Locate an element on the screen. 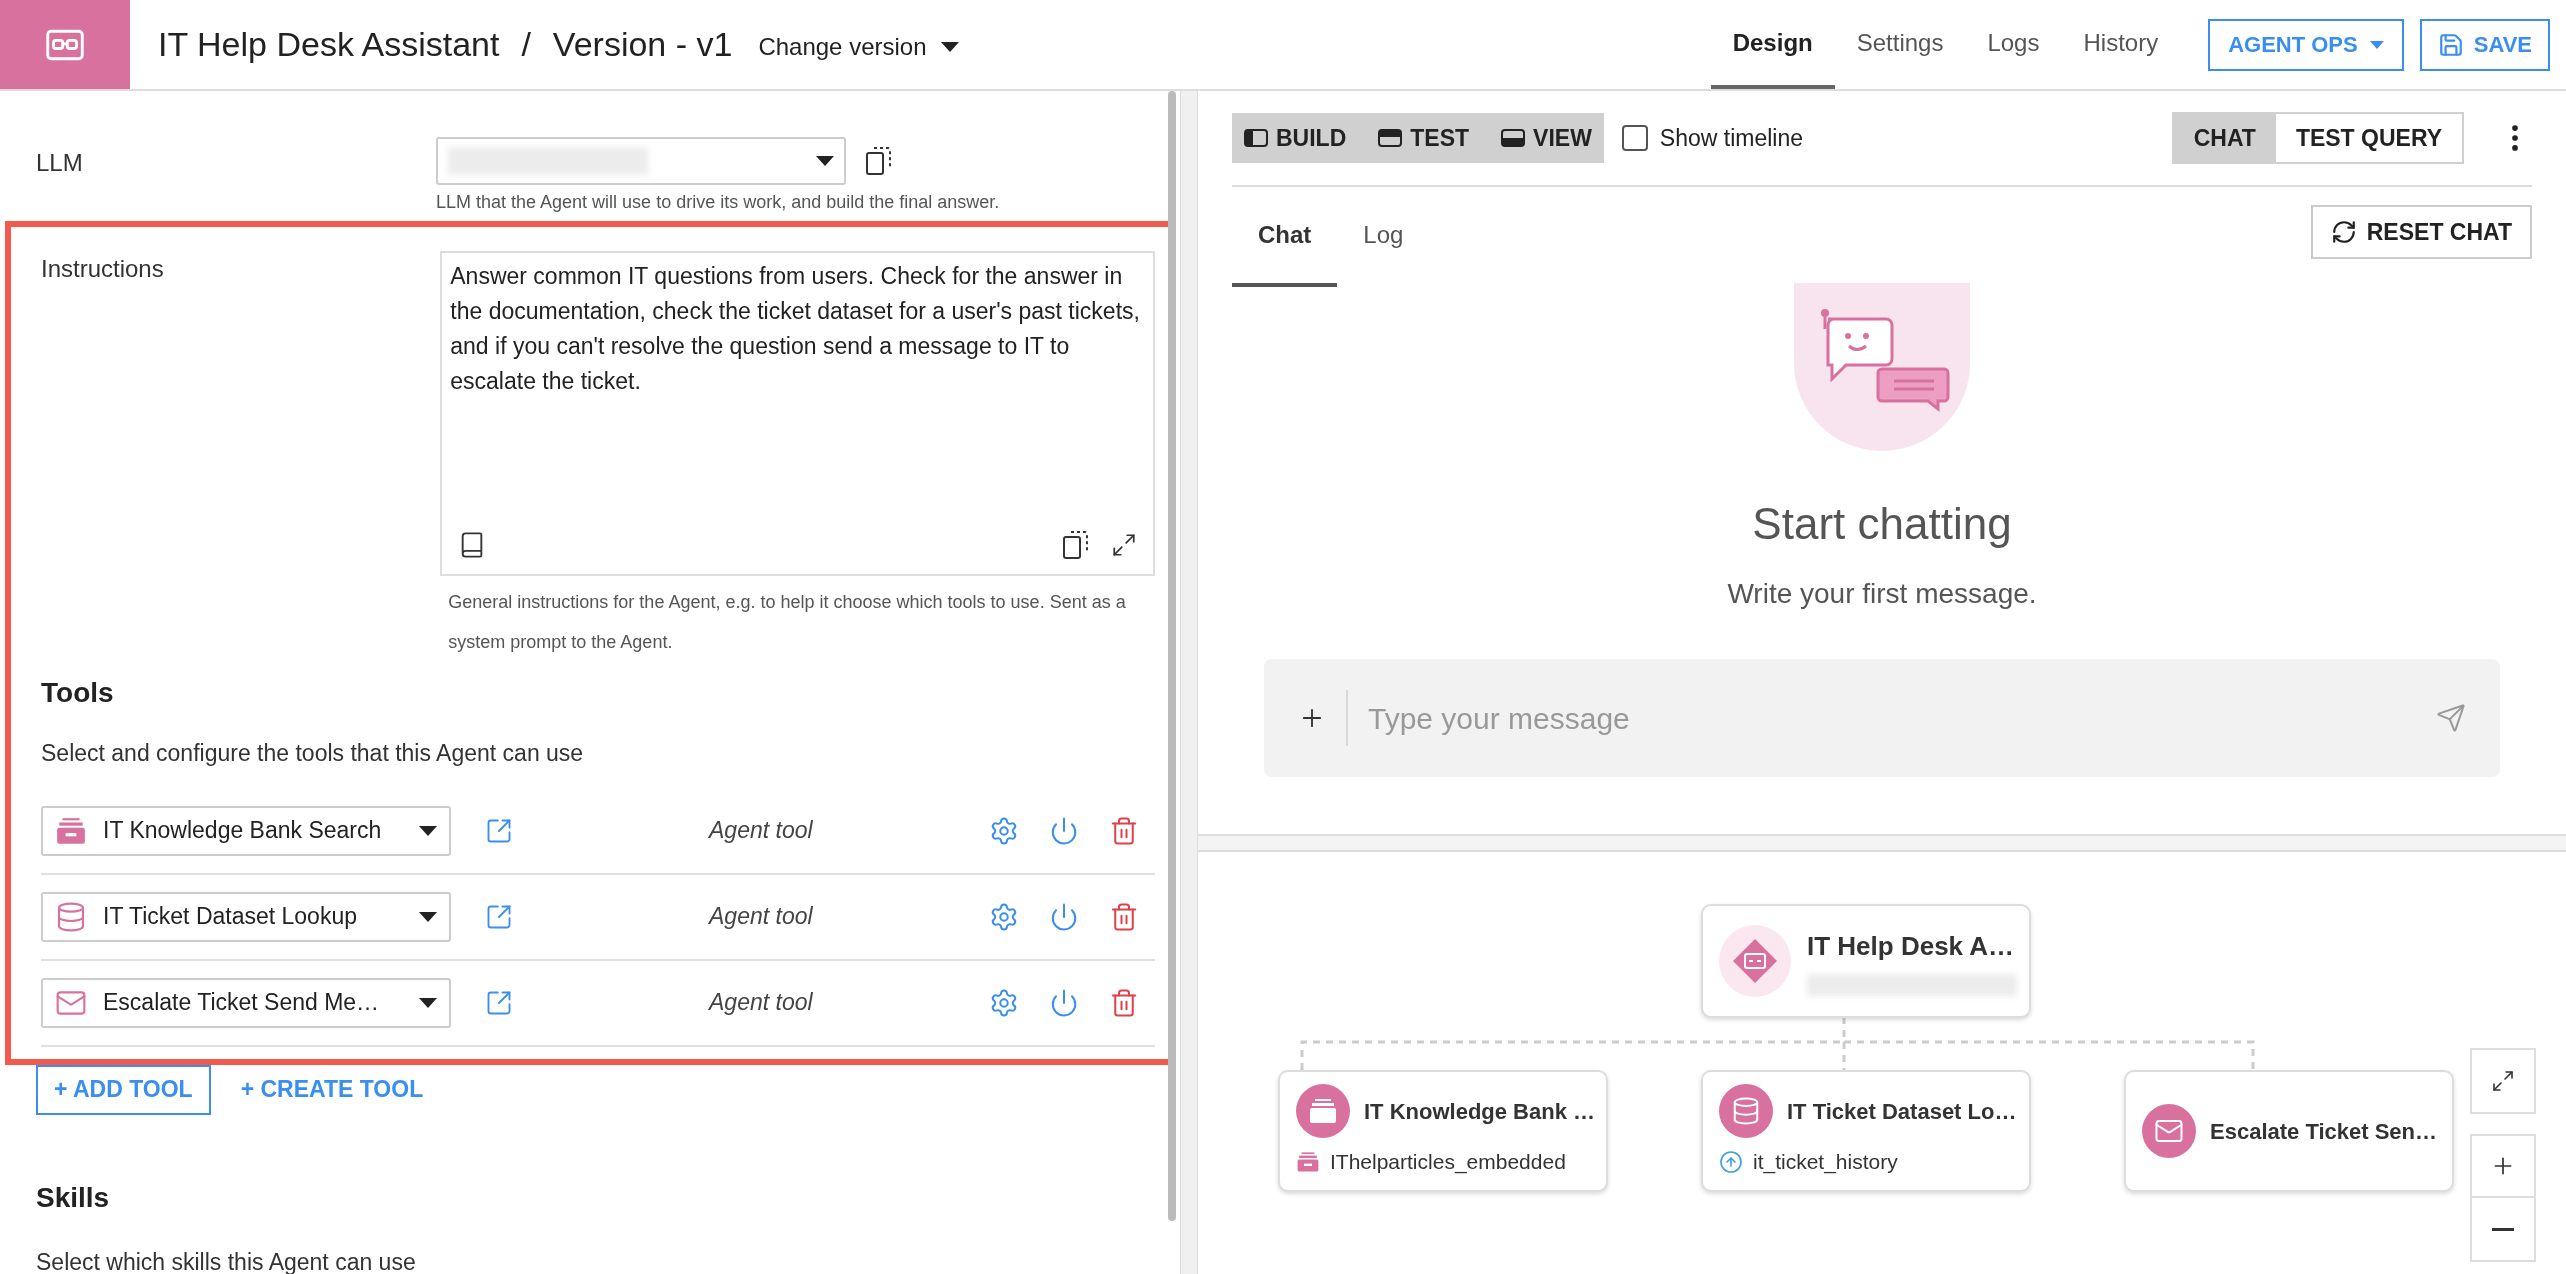  agent-title: IT Help Desk Assistant is located at coordinates (329, 44).